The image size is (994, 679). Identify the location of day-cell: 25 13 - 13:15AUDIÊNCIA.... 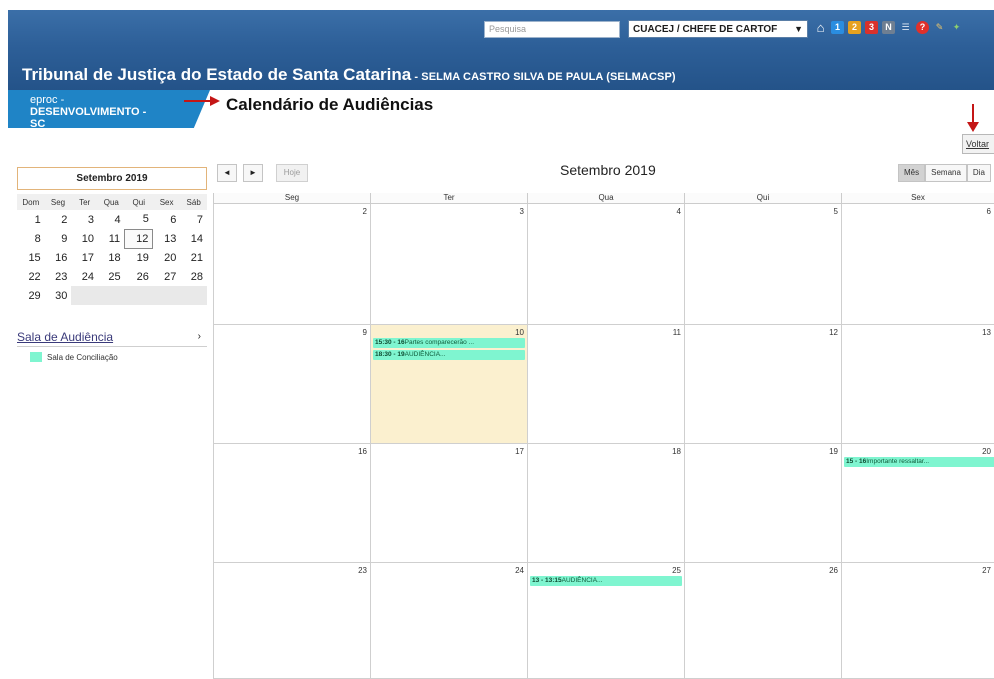
(605, 621).